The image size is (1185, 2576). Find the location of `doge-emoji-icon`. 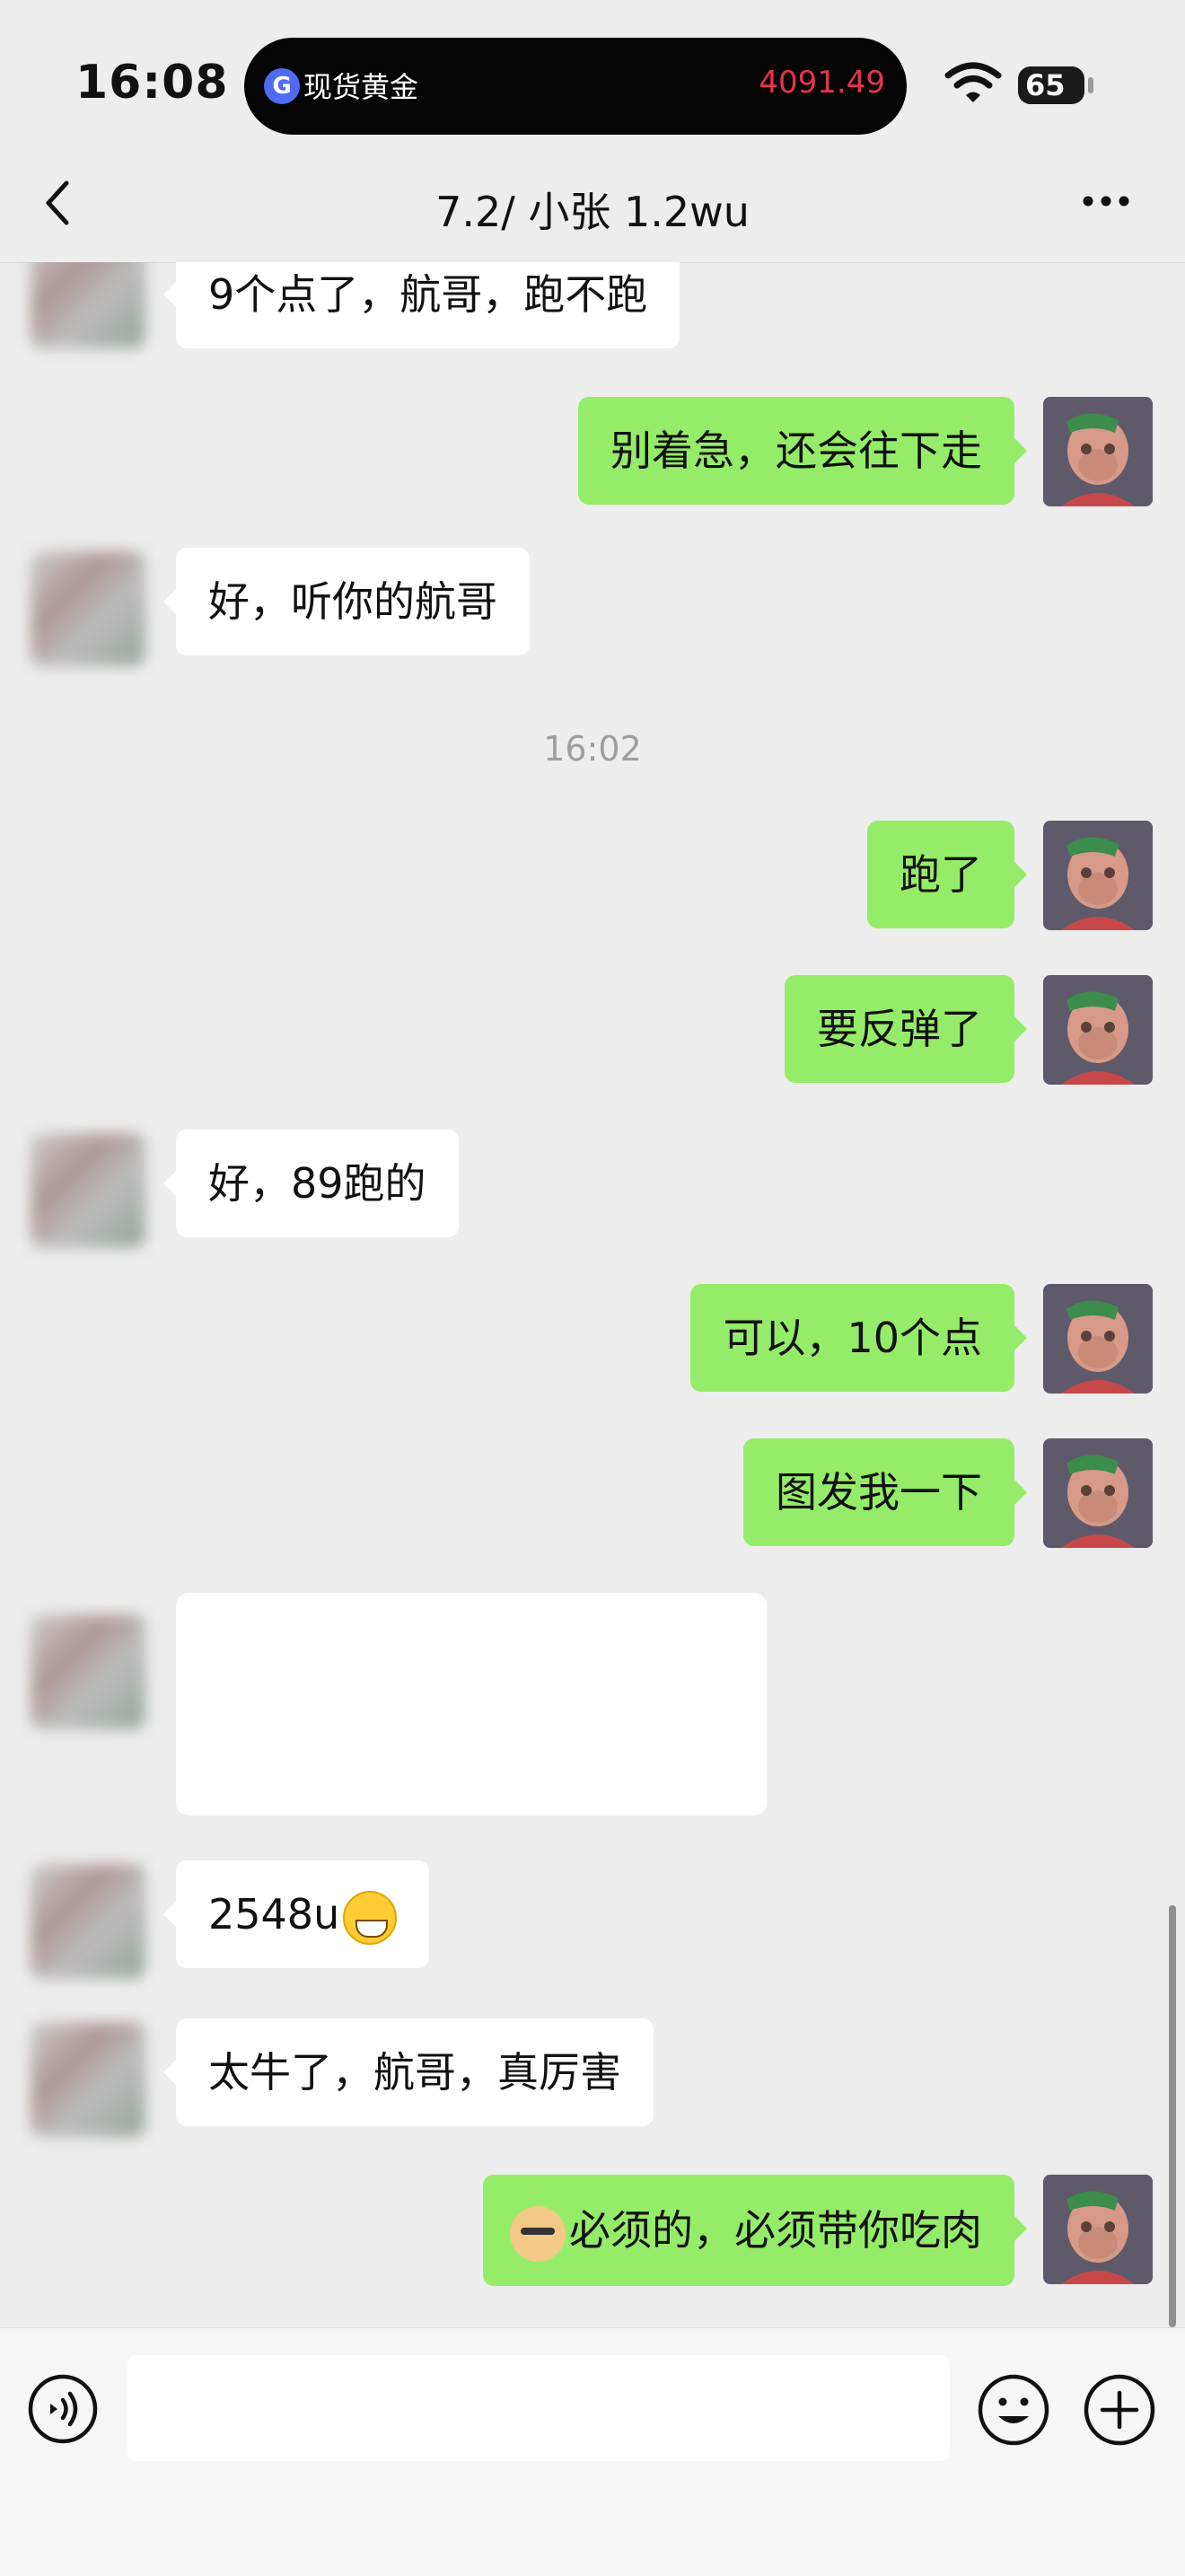

doge-emoji-icon is located at coordinates (538, 2233).